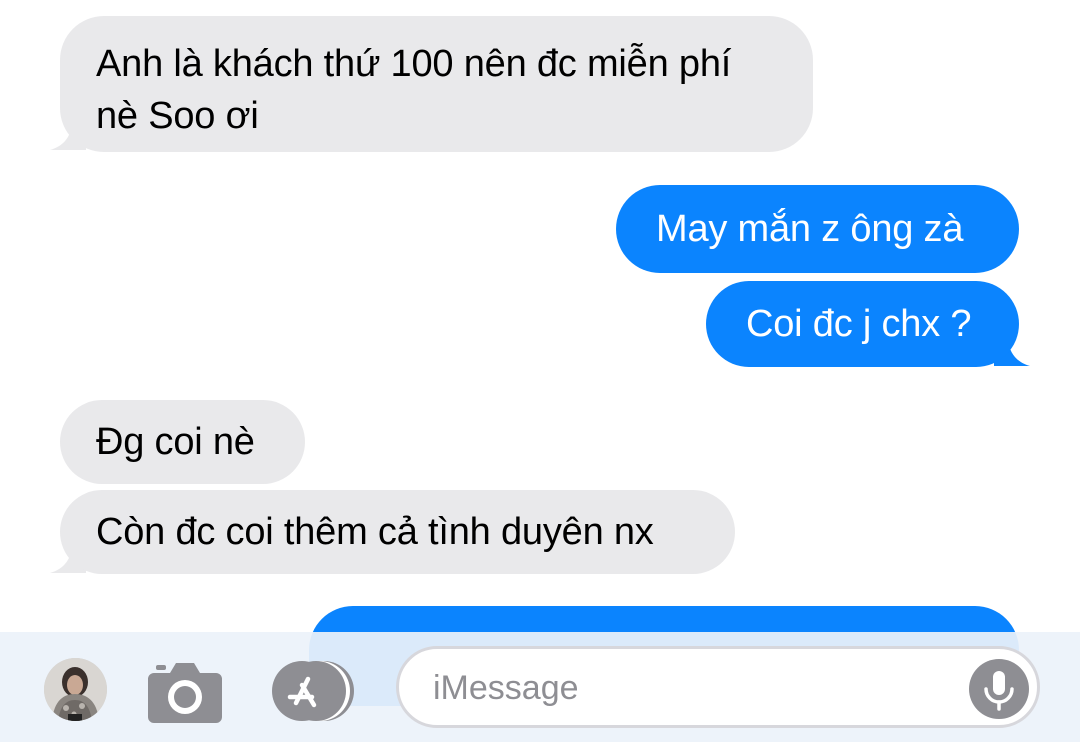  What do you see at coordinates (859, 324) in the screenshot?
I see `message-text: Coi đc j chx ?` at bounding box center [859, 324].